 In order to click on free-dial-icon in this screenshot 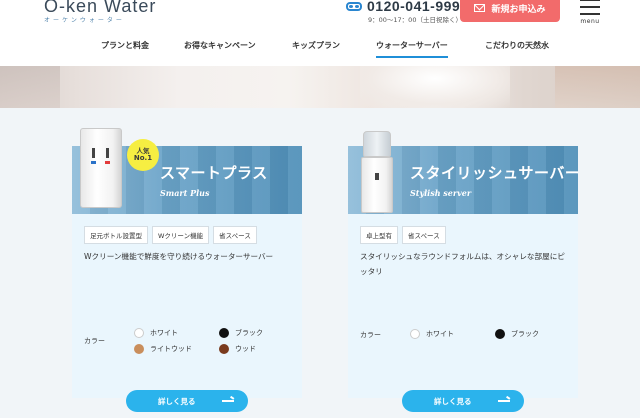, I will do `click(354, 6)`.